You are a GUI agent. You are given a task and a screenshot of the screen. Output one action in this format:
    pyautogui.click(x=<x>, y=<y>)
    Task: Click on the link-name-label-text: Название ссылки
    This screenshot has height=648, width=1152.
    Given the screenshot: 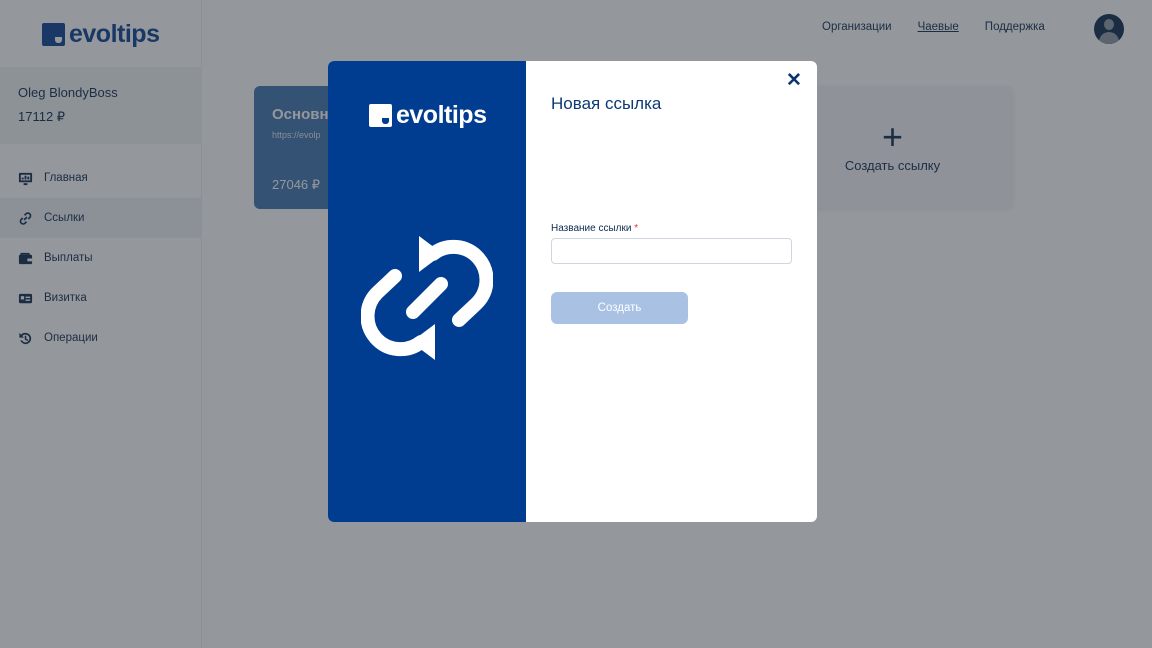 What is the action you would take?
    pyautogui.click(x=591, y=228)
    